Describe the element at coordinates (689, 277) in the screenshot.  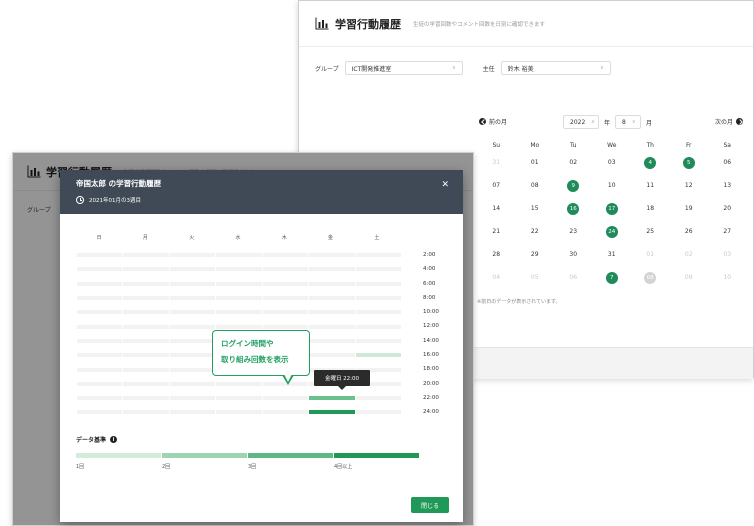
I see `calendar-day: 09` at that location.